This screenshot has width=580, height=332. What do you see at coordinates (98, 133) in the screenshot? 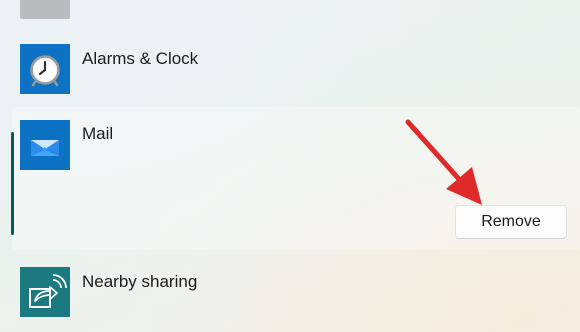
I see `app-name: Mail` at bounding box center [98, 133].